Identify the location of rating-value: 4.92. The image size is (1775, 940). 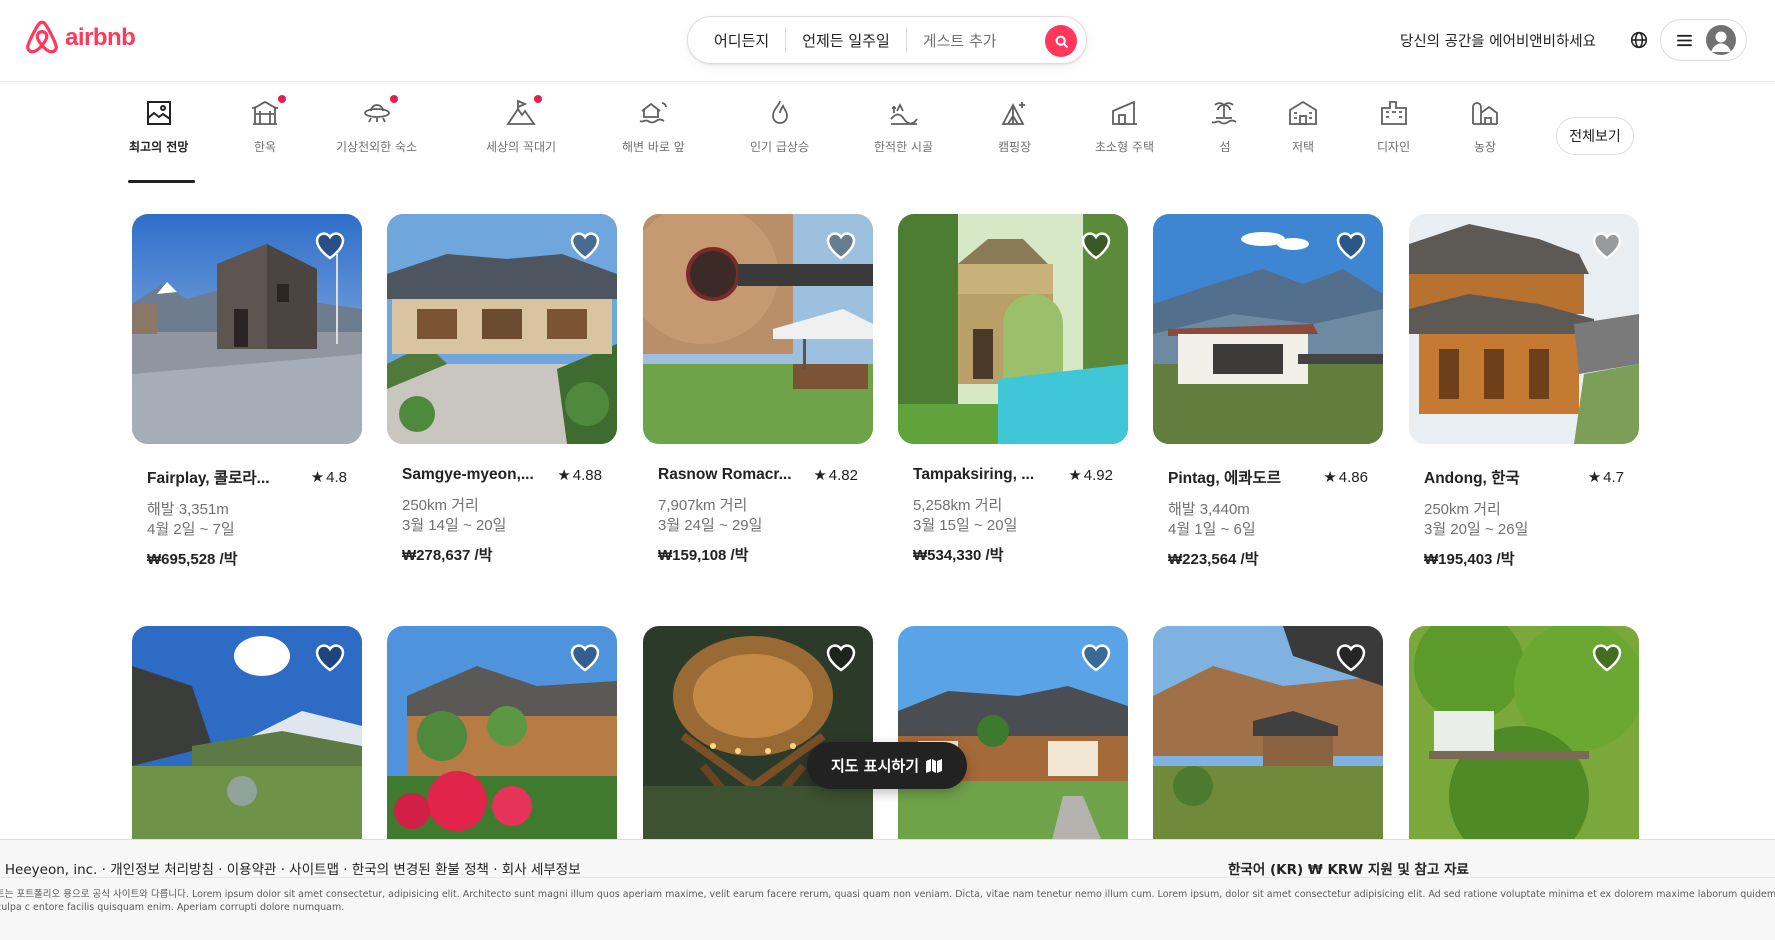
(1098, 475).